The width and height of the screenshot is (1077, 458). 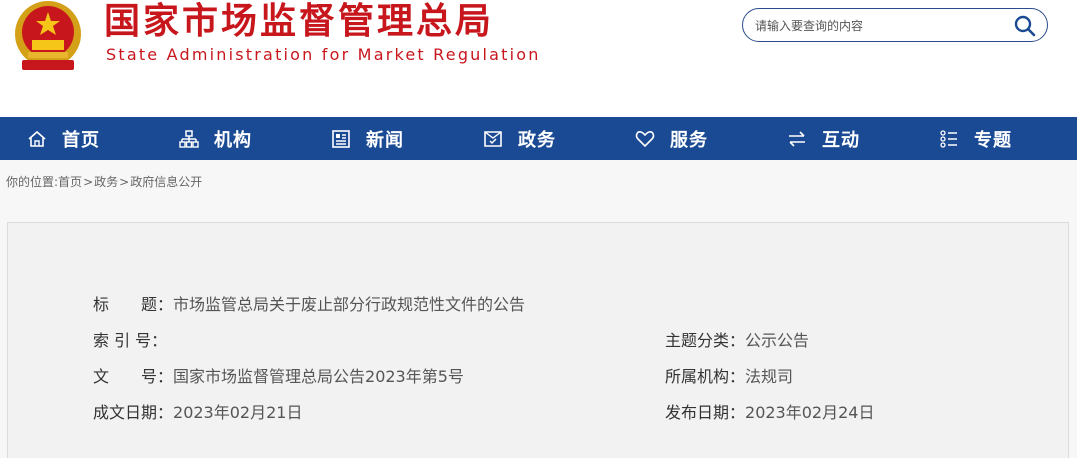 I want to click on topic-label: 主题分类：, so click(x=705, y=340).